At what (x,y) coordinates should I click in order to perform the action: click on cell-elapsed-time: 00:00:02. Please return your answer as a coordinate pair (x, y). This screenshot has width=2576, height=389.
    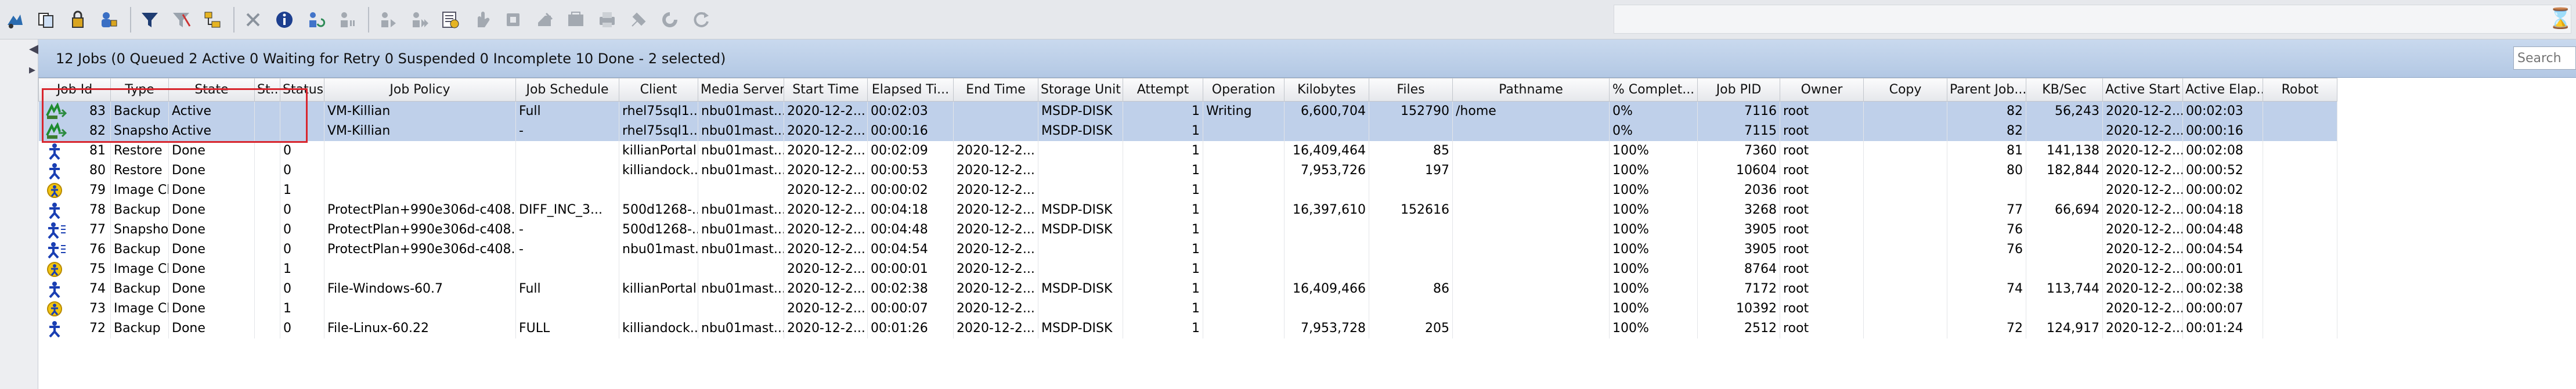
    Looking at the image, I should click on (911, 191).